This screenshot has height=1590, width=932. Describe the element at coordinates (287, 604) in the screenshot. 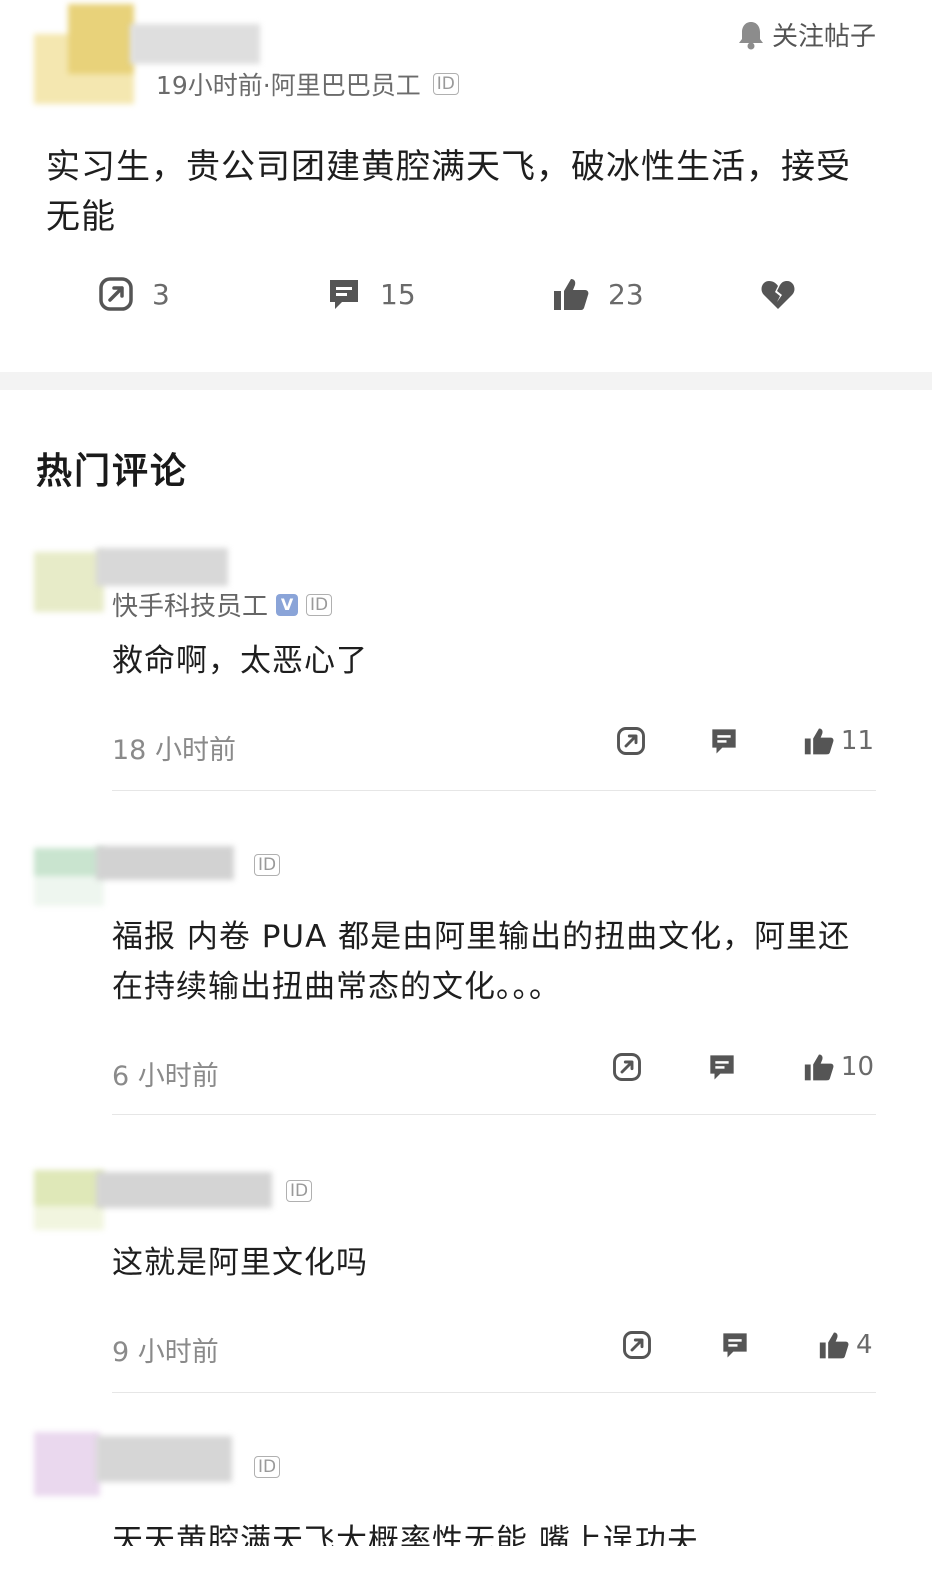

I see `verified-badge: V` at that location.